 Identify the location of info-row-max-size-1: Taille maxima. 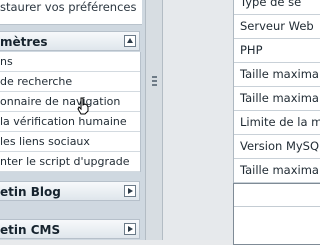
(277, 75).